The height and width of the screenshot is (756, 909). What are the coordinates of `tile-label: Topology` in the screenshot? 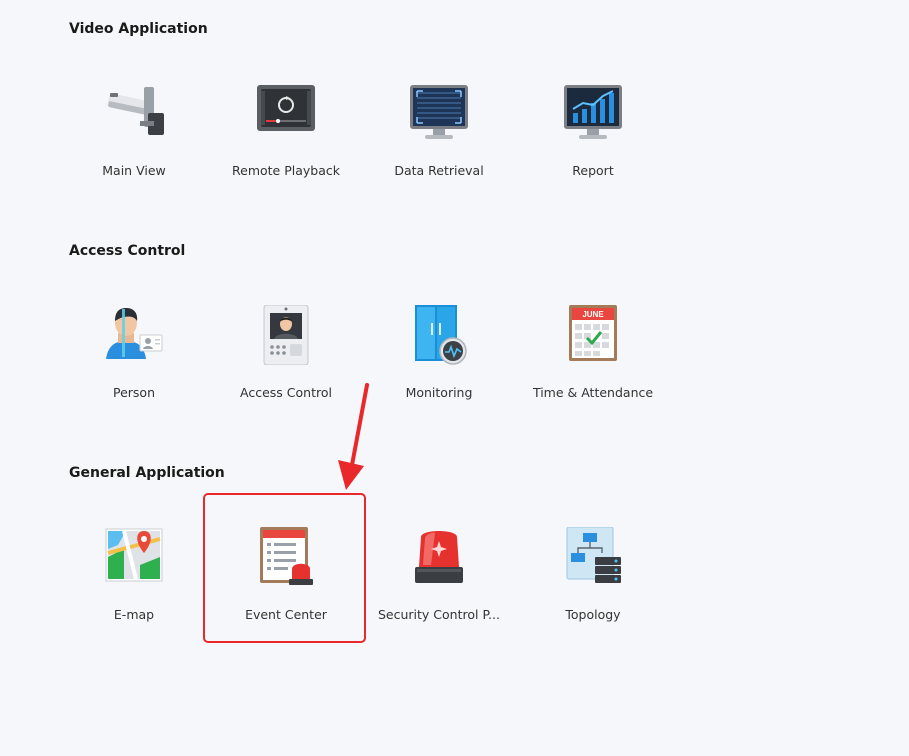 It's located at (593, 614).